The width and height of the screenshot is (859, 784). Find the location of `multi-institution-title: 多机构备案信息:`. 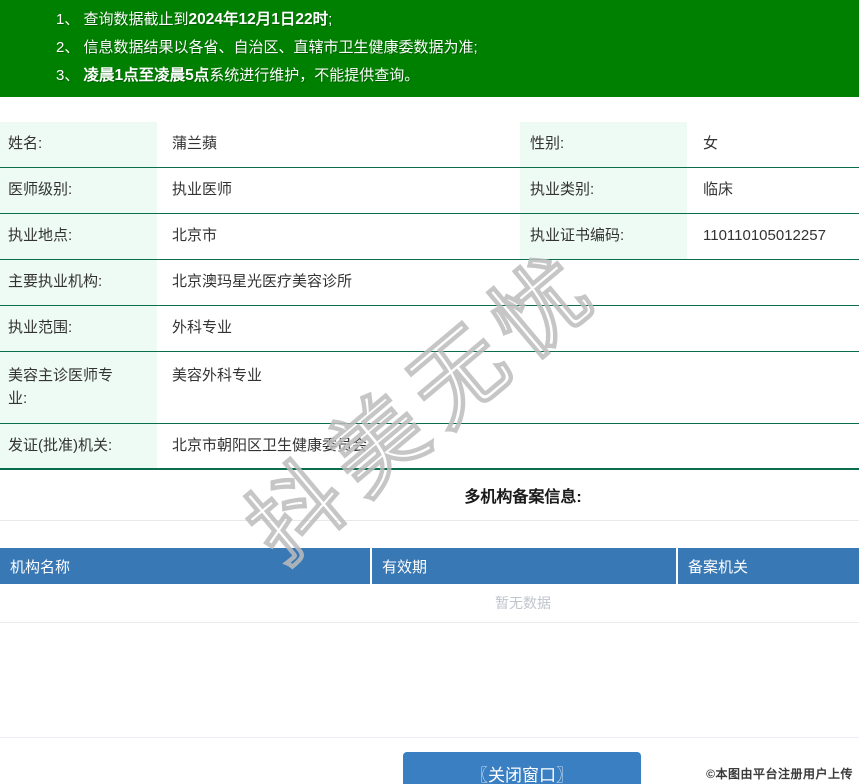

multi-institution-title: 多机构备案信息: is located at coordinates (523, 497).